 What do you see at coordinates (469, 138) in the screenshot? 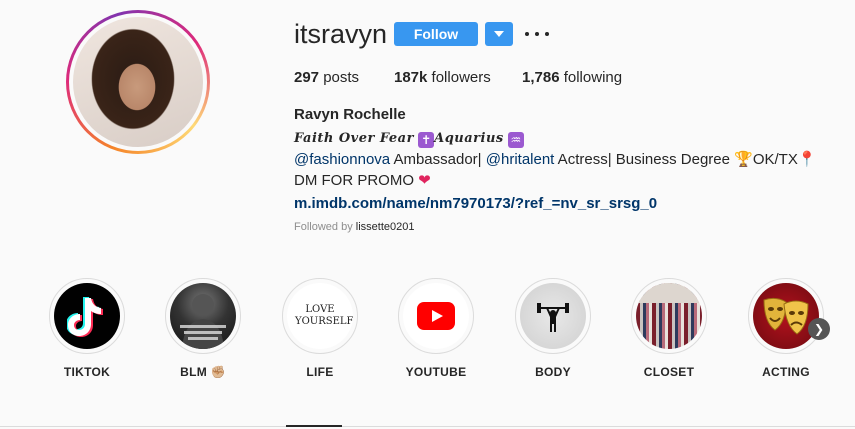
I see `bio-aquarius-text: Aquarius` at bounding box center [469, 138].